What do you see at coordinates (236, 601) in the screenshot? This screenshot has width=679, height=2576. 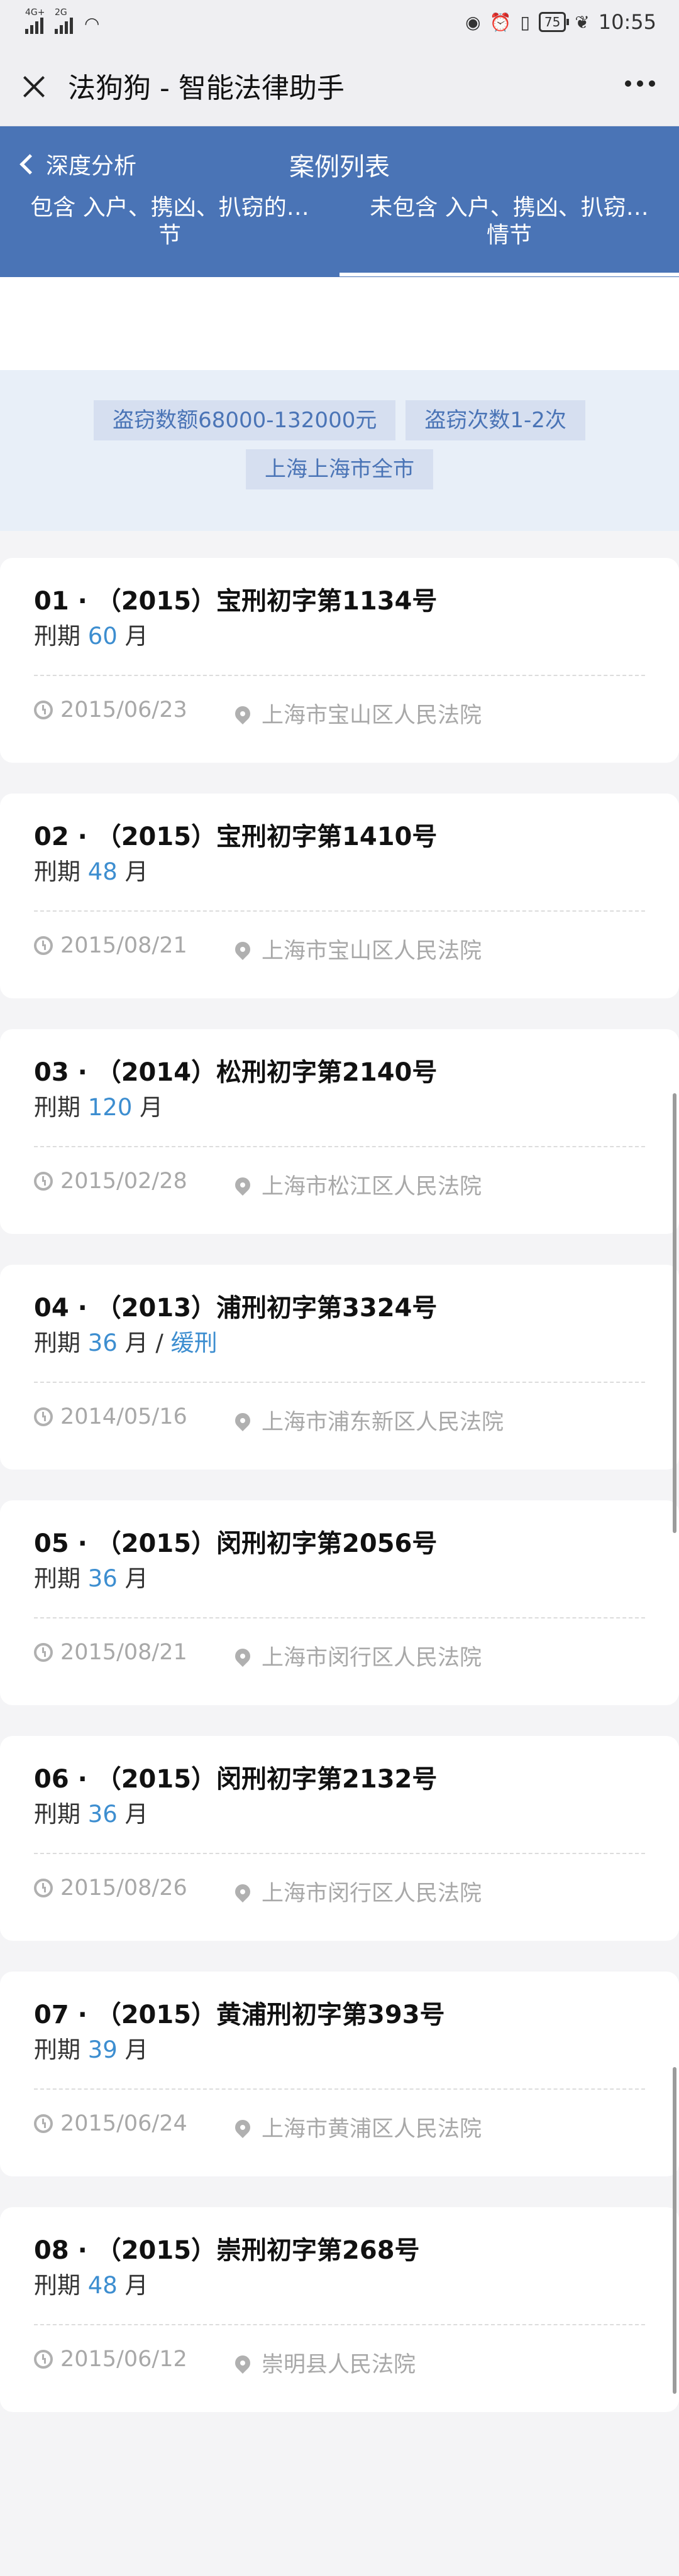 I see `case-title: 01 · （2015）宝刑初字第1134号` at bounding box center [236, 601].